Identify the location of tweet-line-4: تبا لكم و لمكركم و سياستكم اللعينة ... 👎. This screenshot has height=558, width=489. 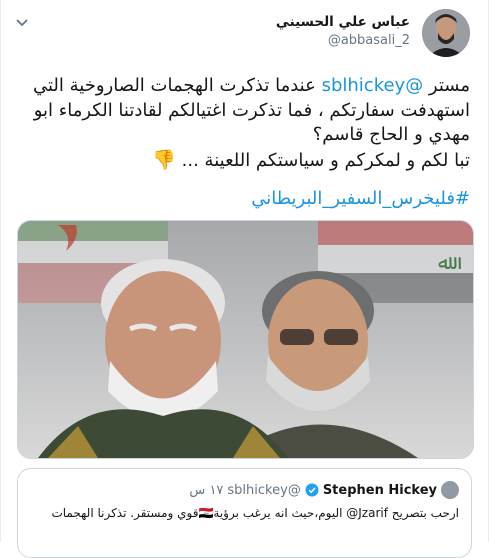
(242, 161).